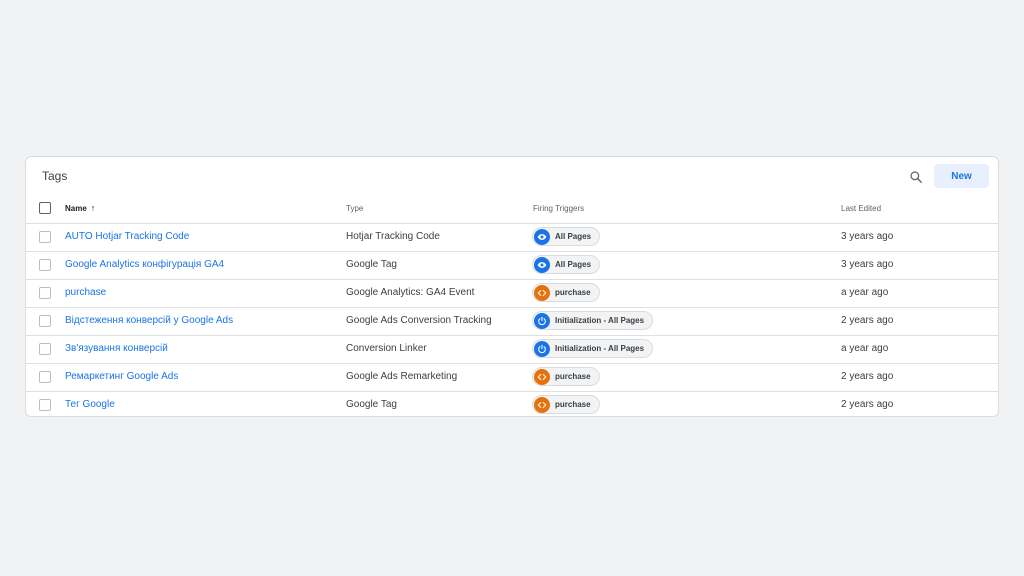  I want to click on search-icon, so click(916, 177).